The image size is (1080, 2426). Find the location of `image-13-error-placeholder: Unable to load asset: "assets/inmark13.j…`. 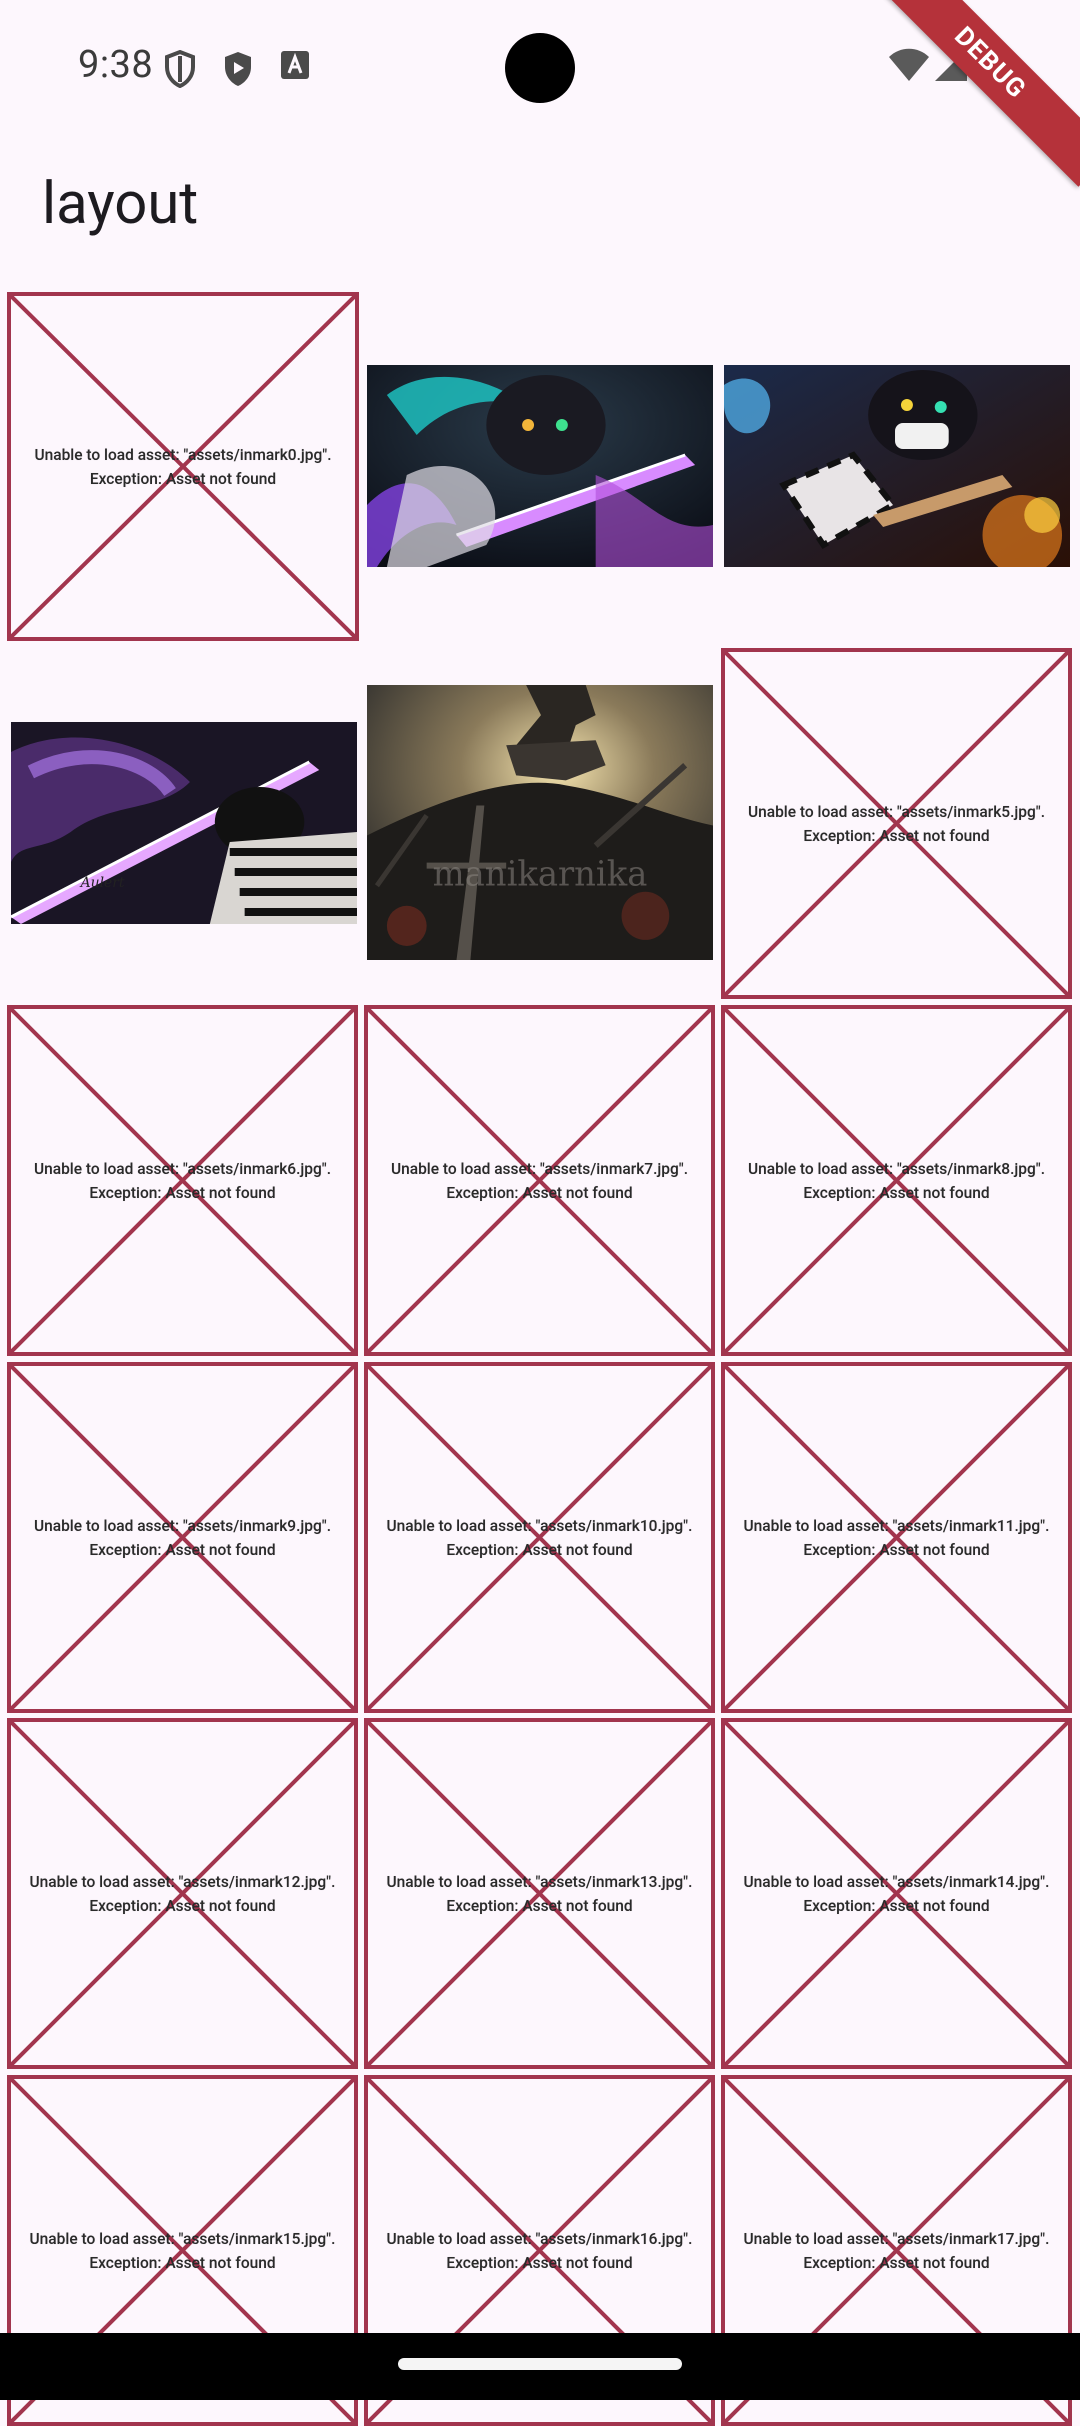

image-13-error-placeholder: Unable to load asset: "assets/inmark13.j… is located at coordinates (539, 1893).